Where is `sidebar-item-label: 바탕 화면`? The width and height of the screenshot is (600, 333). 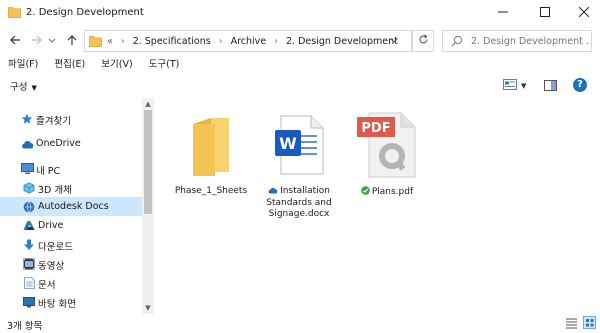 sidebar-item-label: 바탕 화면 is located at coordinates (57, 304).